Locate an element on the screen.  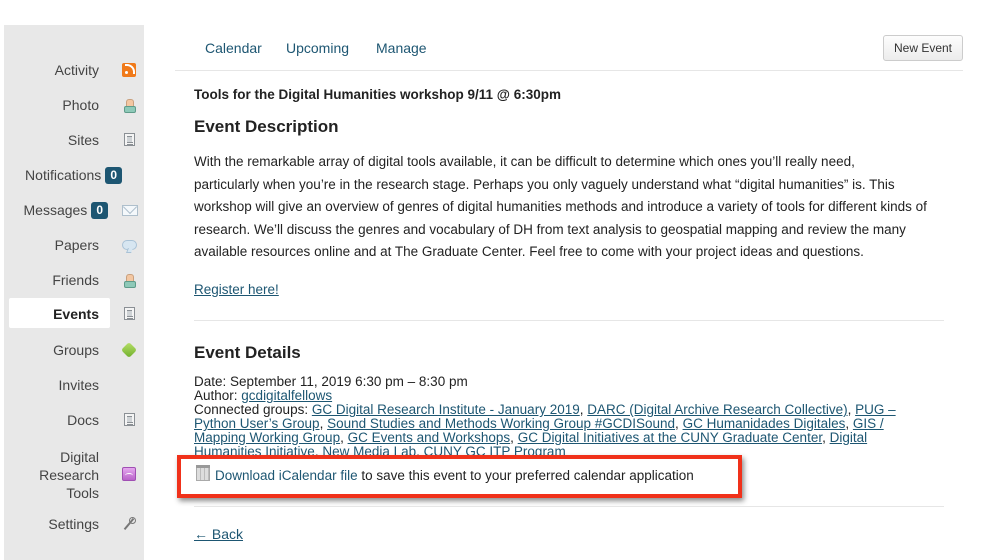
sidebar-item-label: Groups is located at coordinates (76, 350).